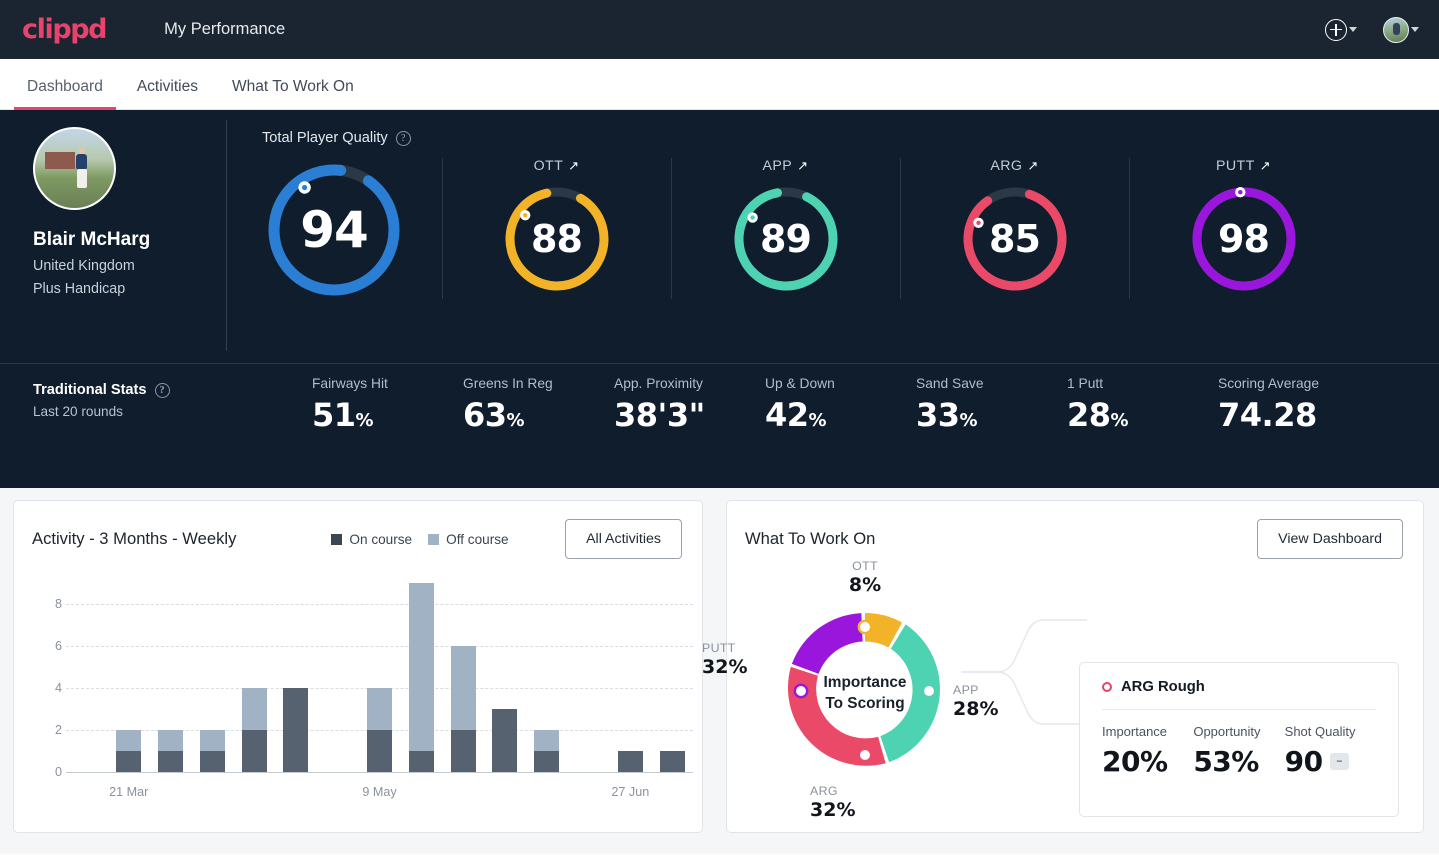 This screenshot has height=855, width=1439. I want to click on stat-sand-save: Sand Save 33%, so click(991, 405).